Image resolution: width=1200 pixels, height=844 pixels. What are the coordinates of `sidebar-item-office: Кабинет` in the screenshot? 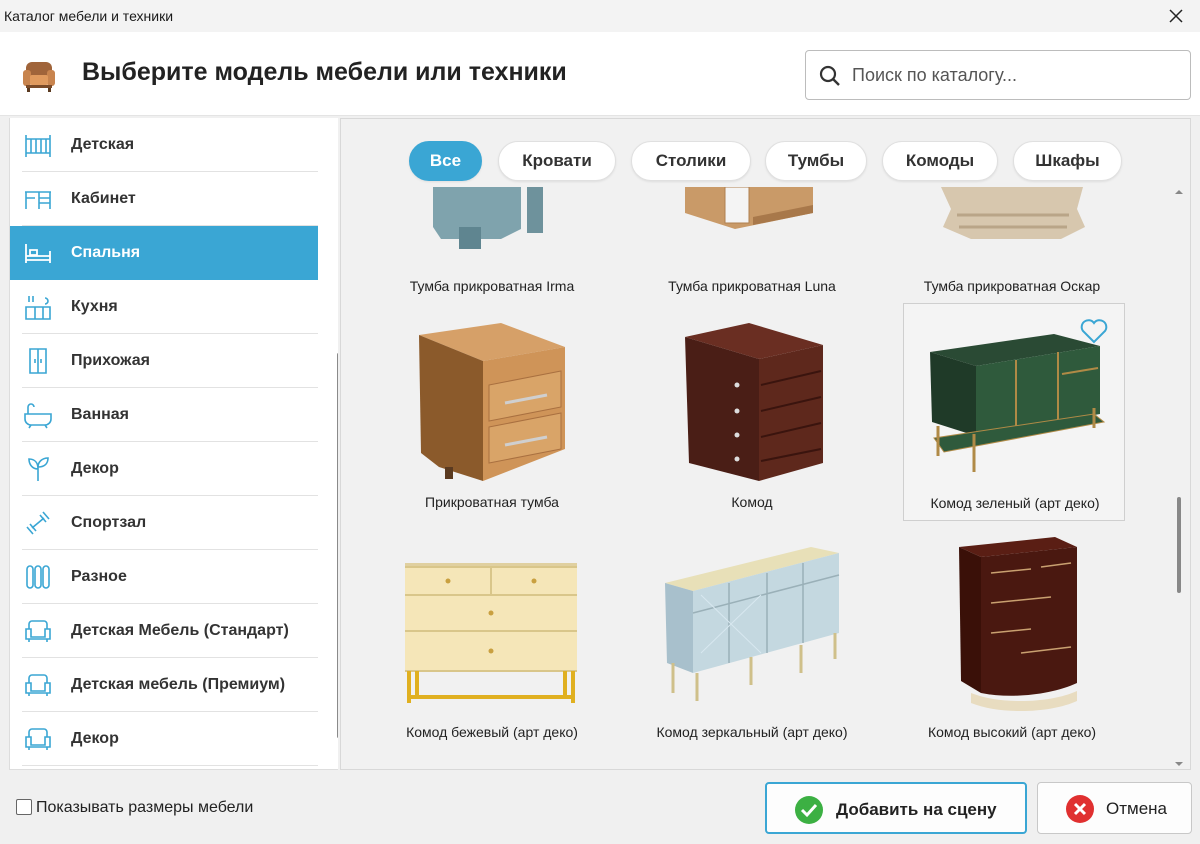 It's located at (164, 199).